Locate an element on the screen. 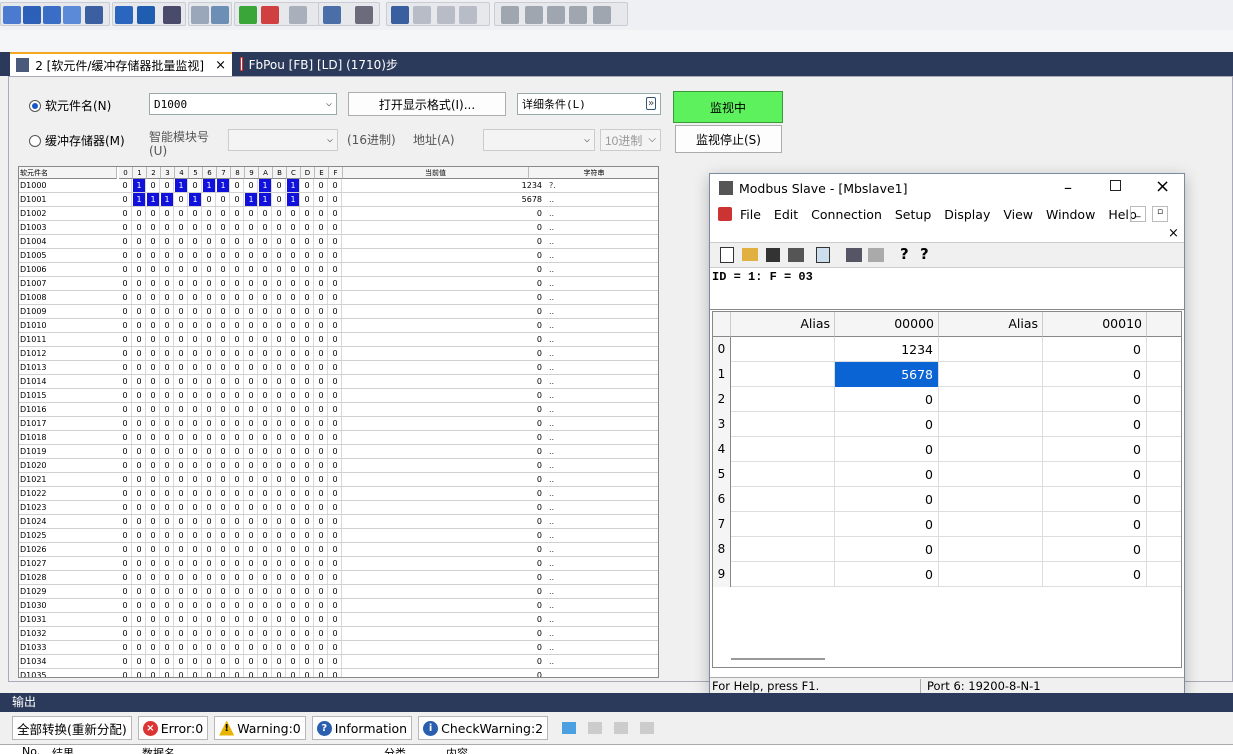 This screenshot has height=754, width=1233. watch-icon is located at coordinates (332, 15).